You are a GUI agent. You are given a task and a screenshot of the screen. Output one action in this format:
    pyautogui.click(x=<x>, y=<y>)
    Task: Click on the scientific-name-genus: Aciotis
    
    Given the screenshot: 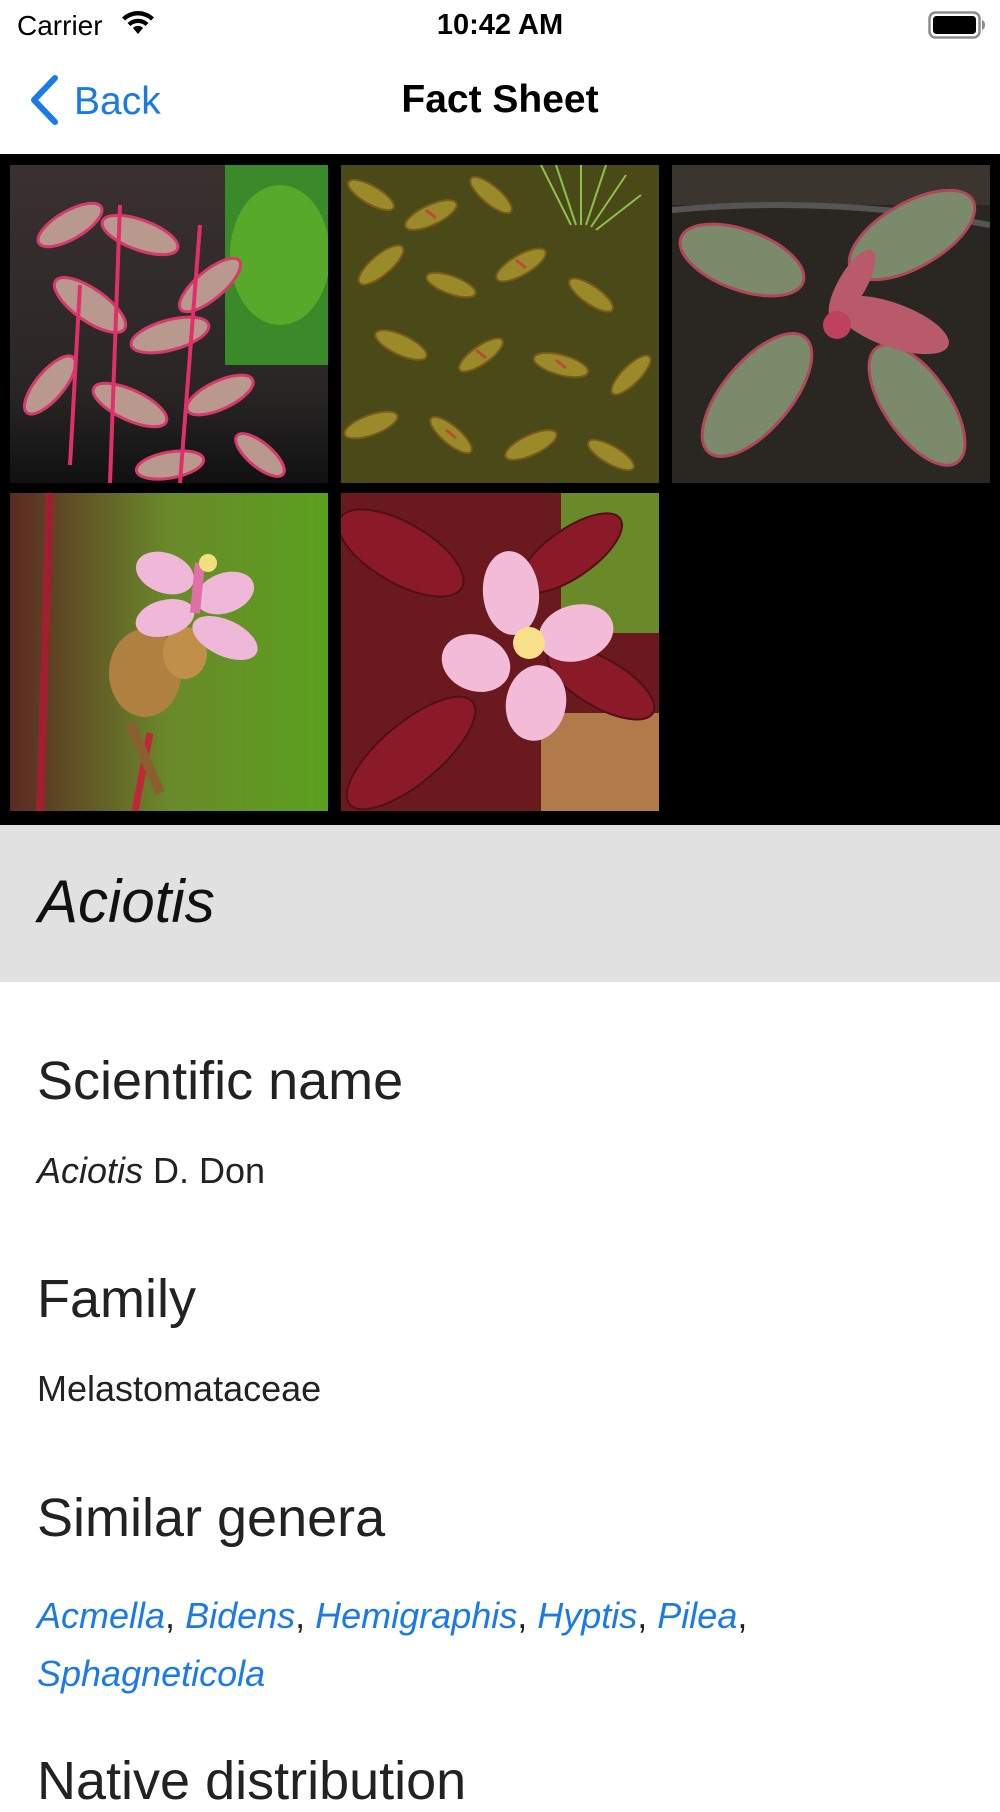 What is the action you would take?
    pyautogui.click(x=90, y=1170)
    